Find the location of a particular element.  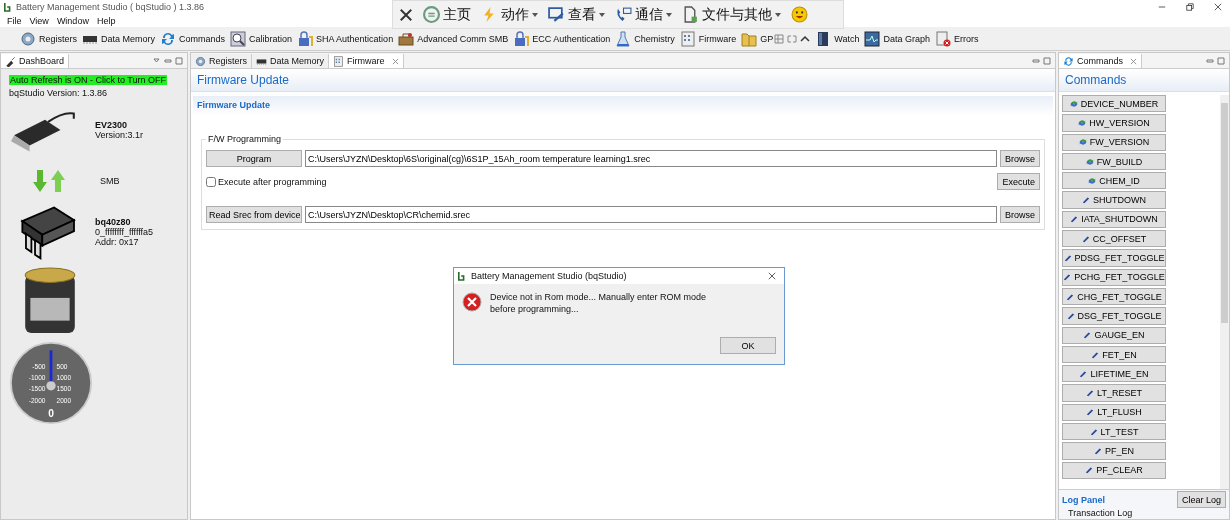

command-button: LT_TEST is located at coordinates (1114, 432).